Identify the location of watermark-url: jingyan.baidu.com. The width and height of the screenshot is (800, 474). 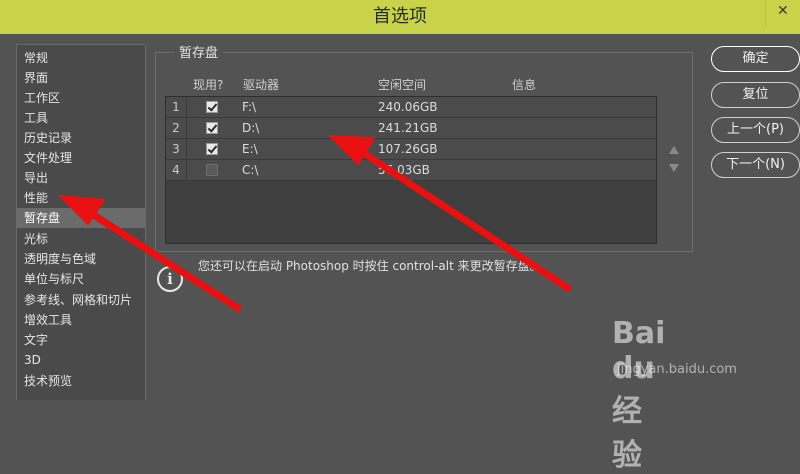
(677, 369).